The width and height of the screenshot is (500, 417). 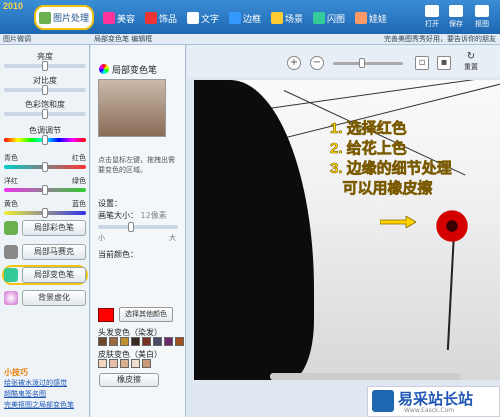 What do you see at coordinates (45, 135) in the screenshot?
I see `hue-slider: 色调调节` at bounding box center [45, 135].